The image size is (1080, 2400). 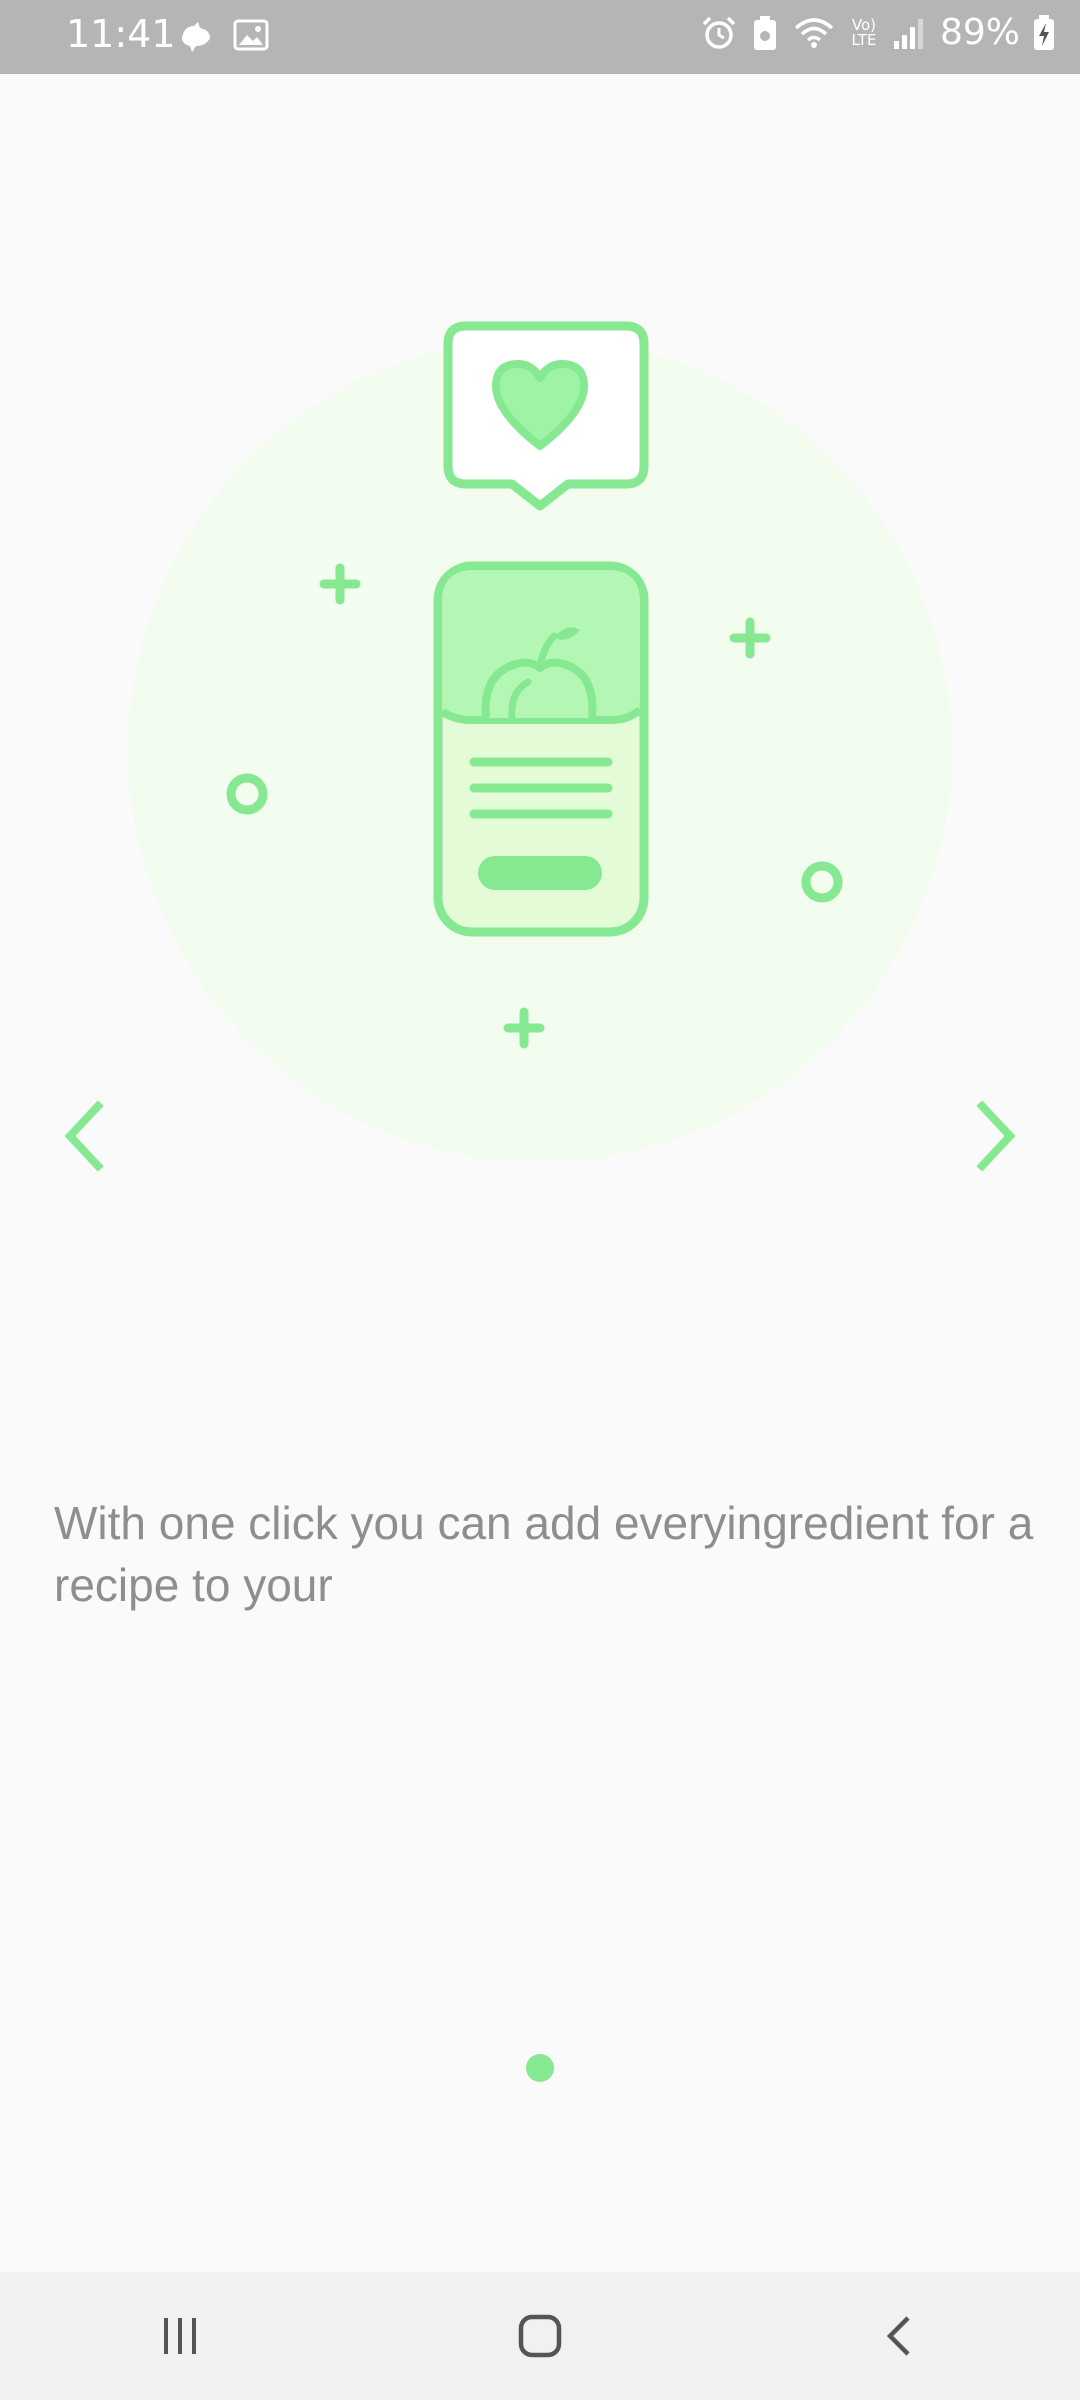 I want to click on battery-saver-icon, so click(x=764, y=32).